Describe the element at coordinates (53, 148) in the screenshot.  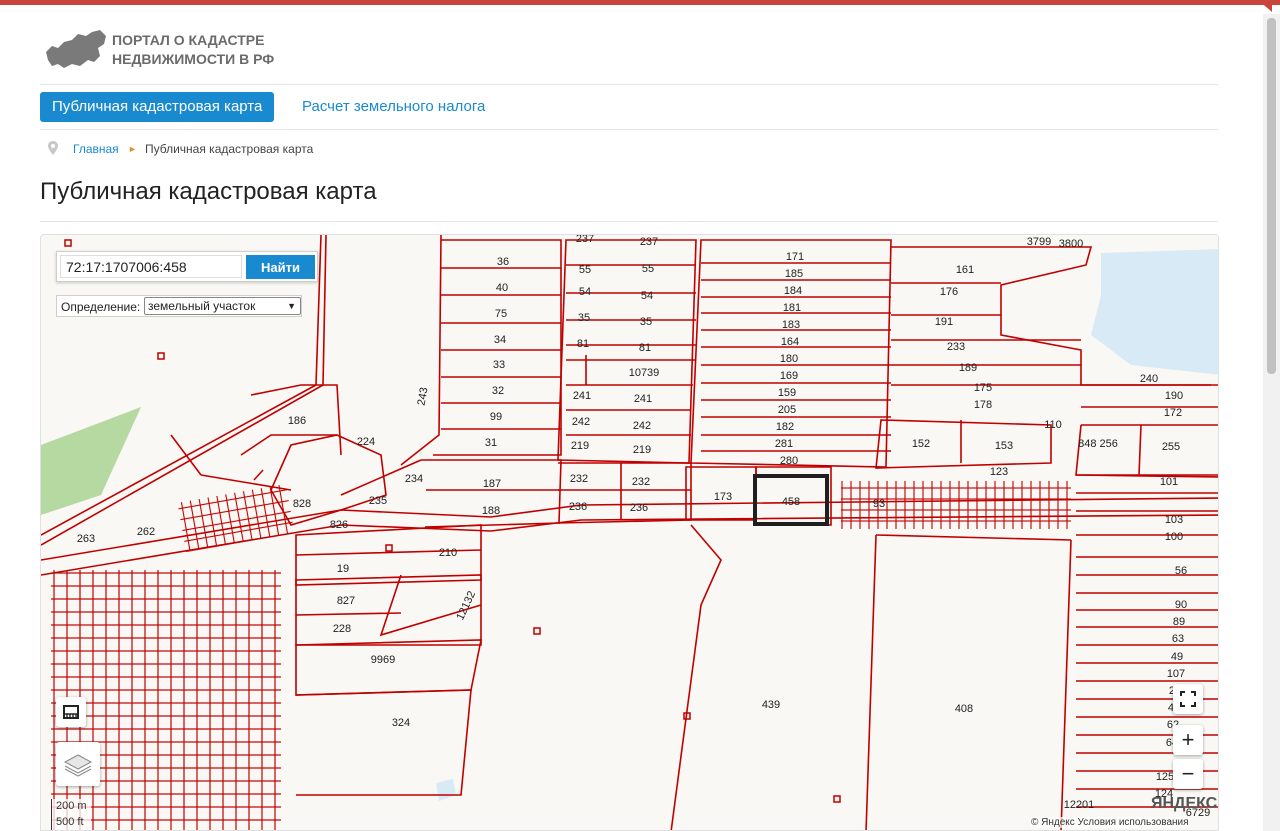
I see `location-pin-icon` at that location.